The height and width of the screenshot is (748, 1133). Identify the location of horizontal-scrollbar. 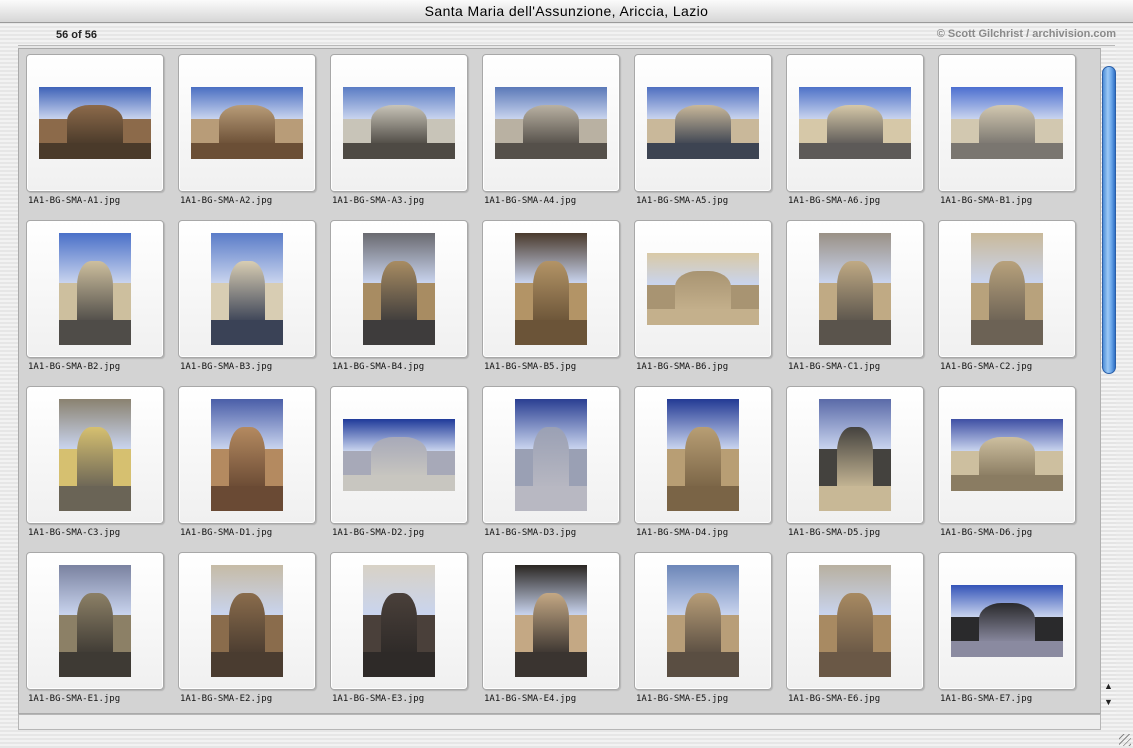
(559, 722).